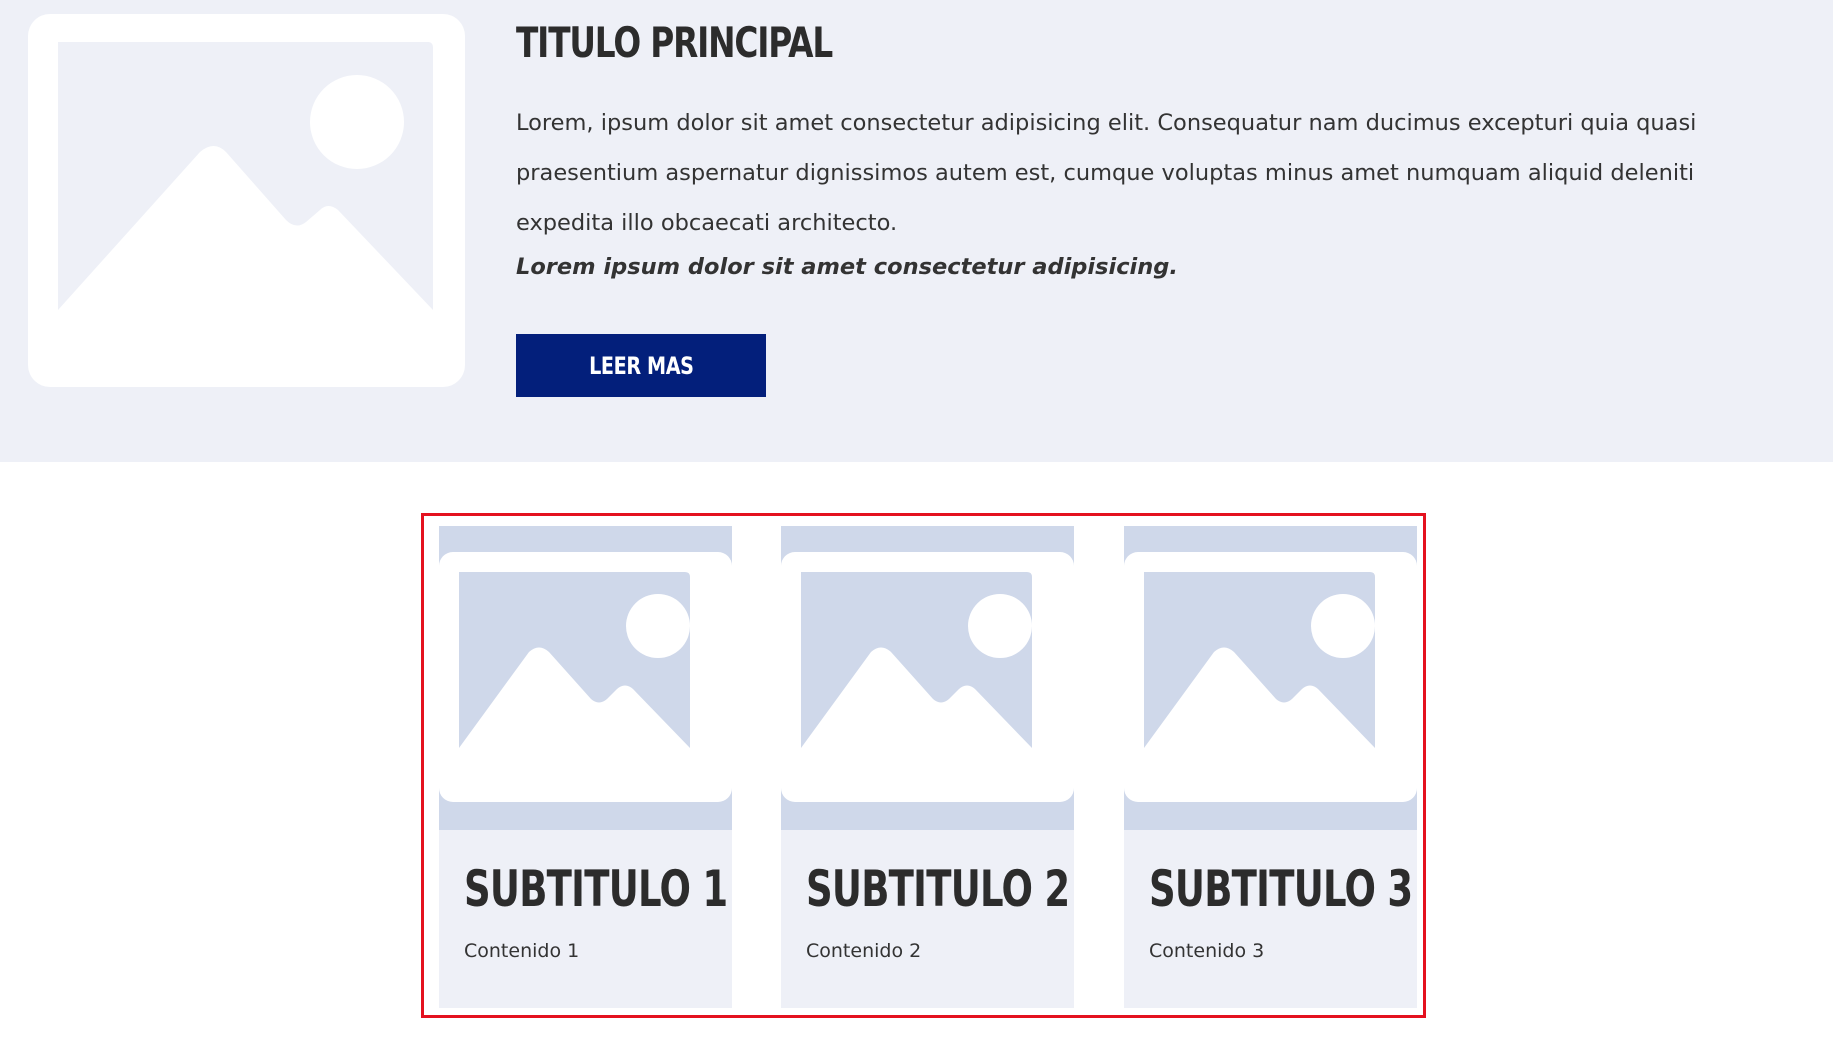 This screenshot has width=1833, height=1046. I want to click on hero-image, so click(246, 200).